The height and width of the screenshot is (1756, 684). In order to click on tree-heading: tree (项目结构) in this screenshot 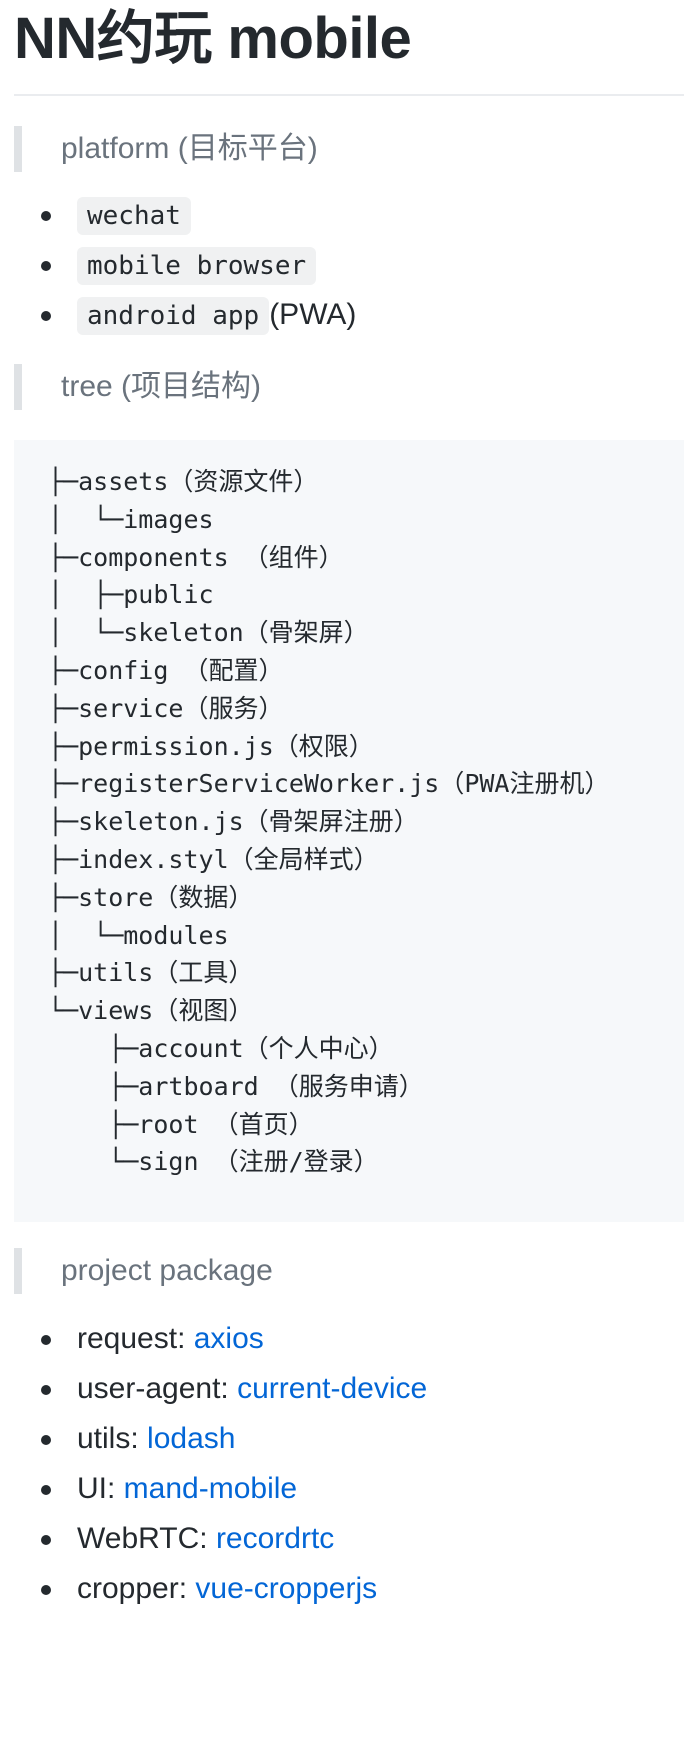, I will do `click(349, 387)`.